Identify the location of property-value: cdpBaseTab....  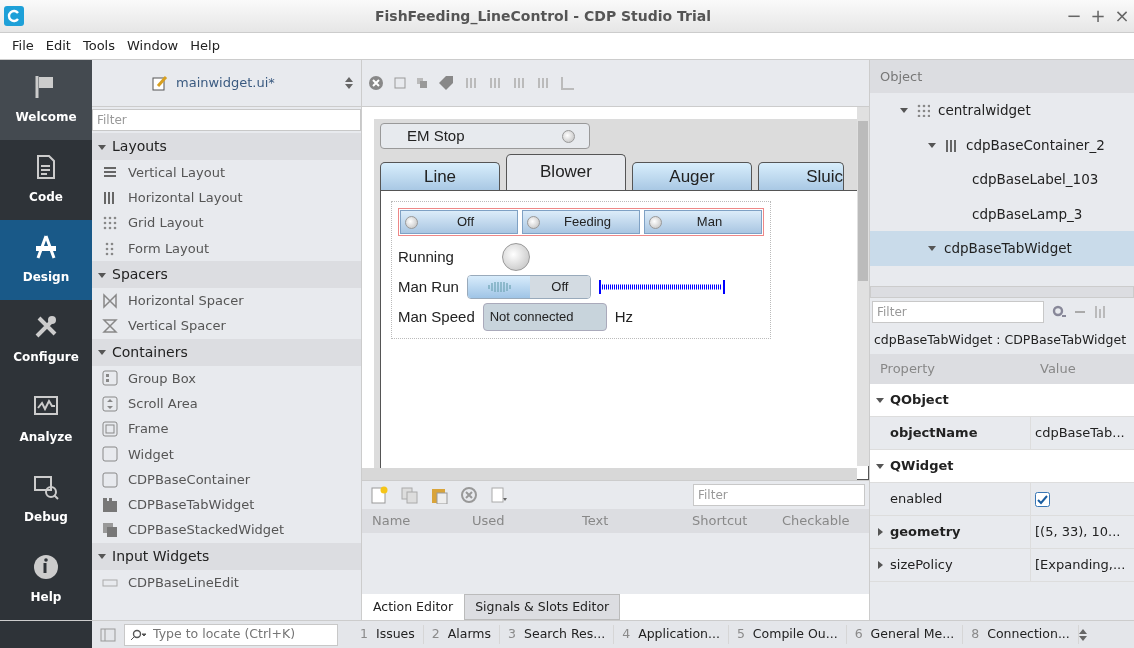
(1080, 433).